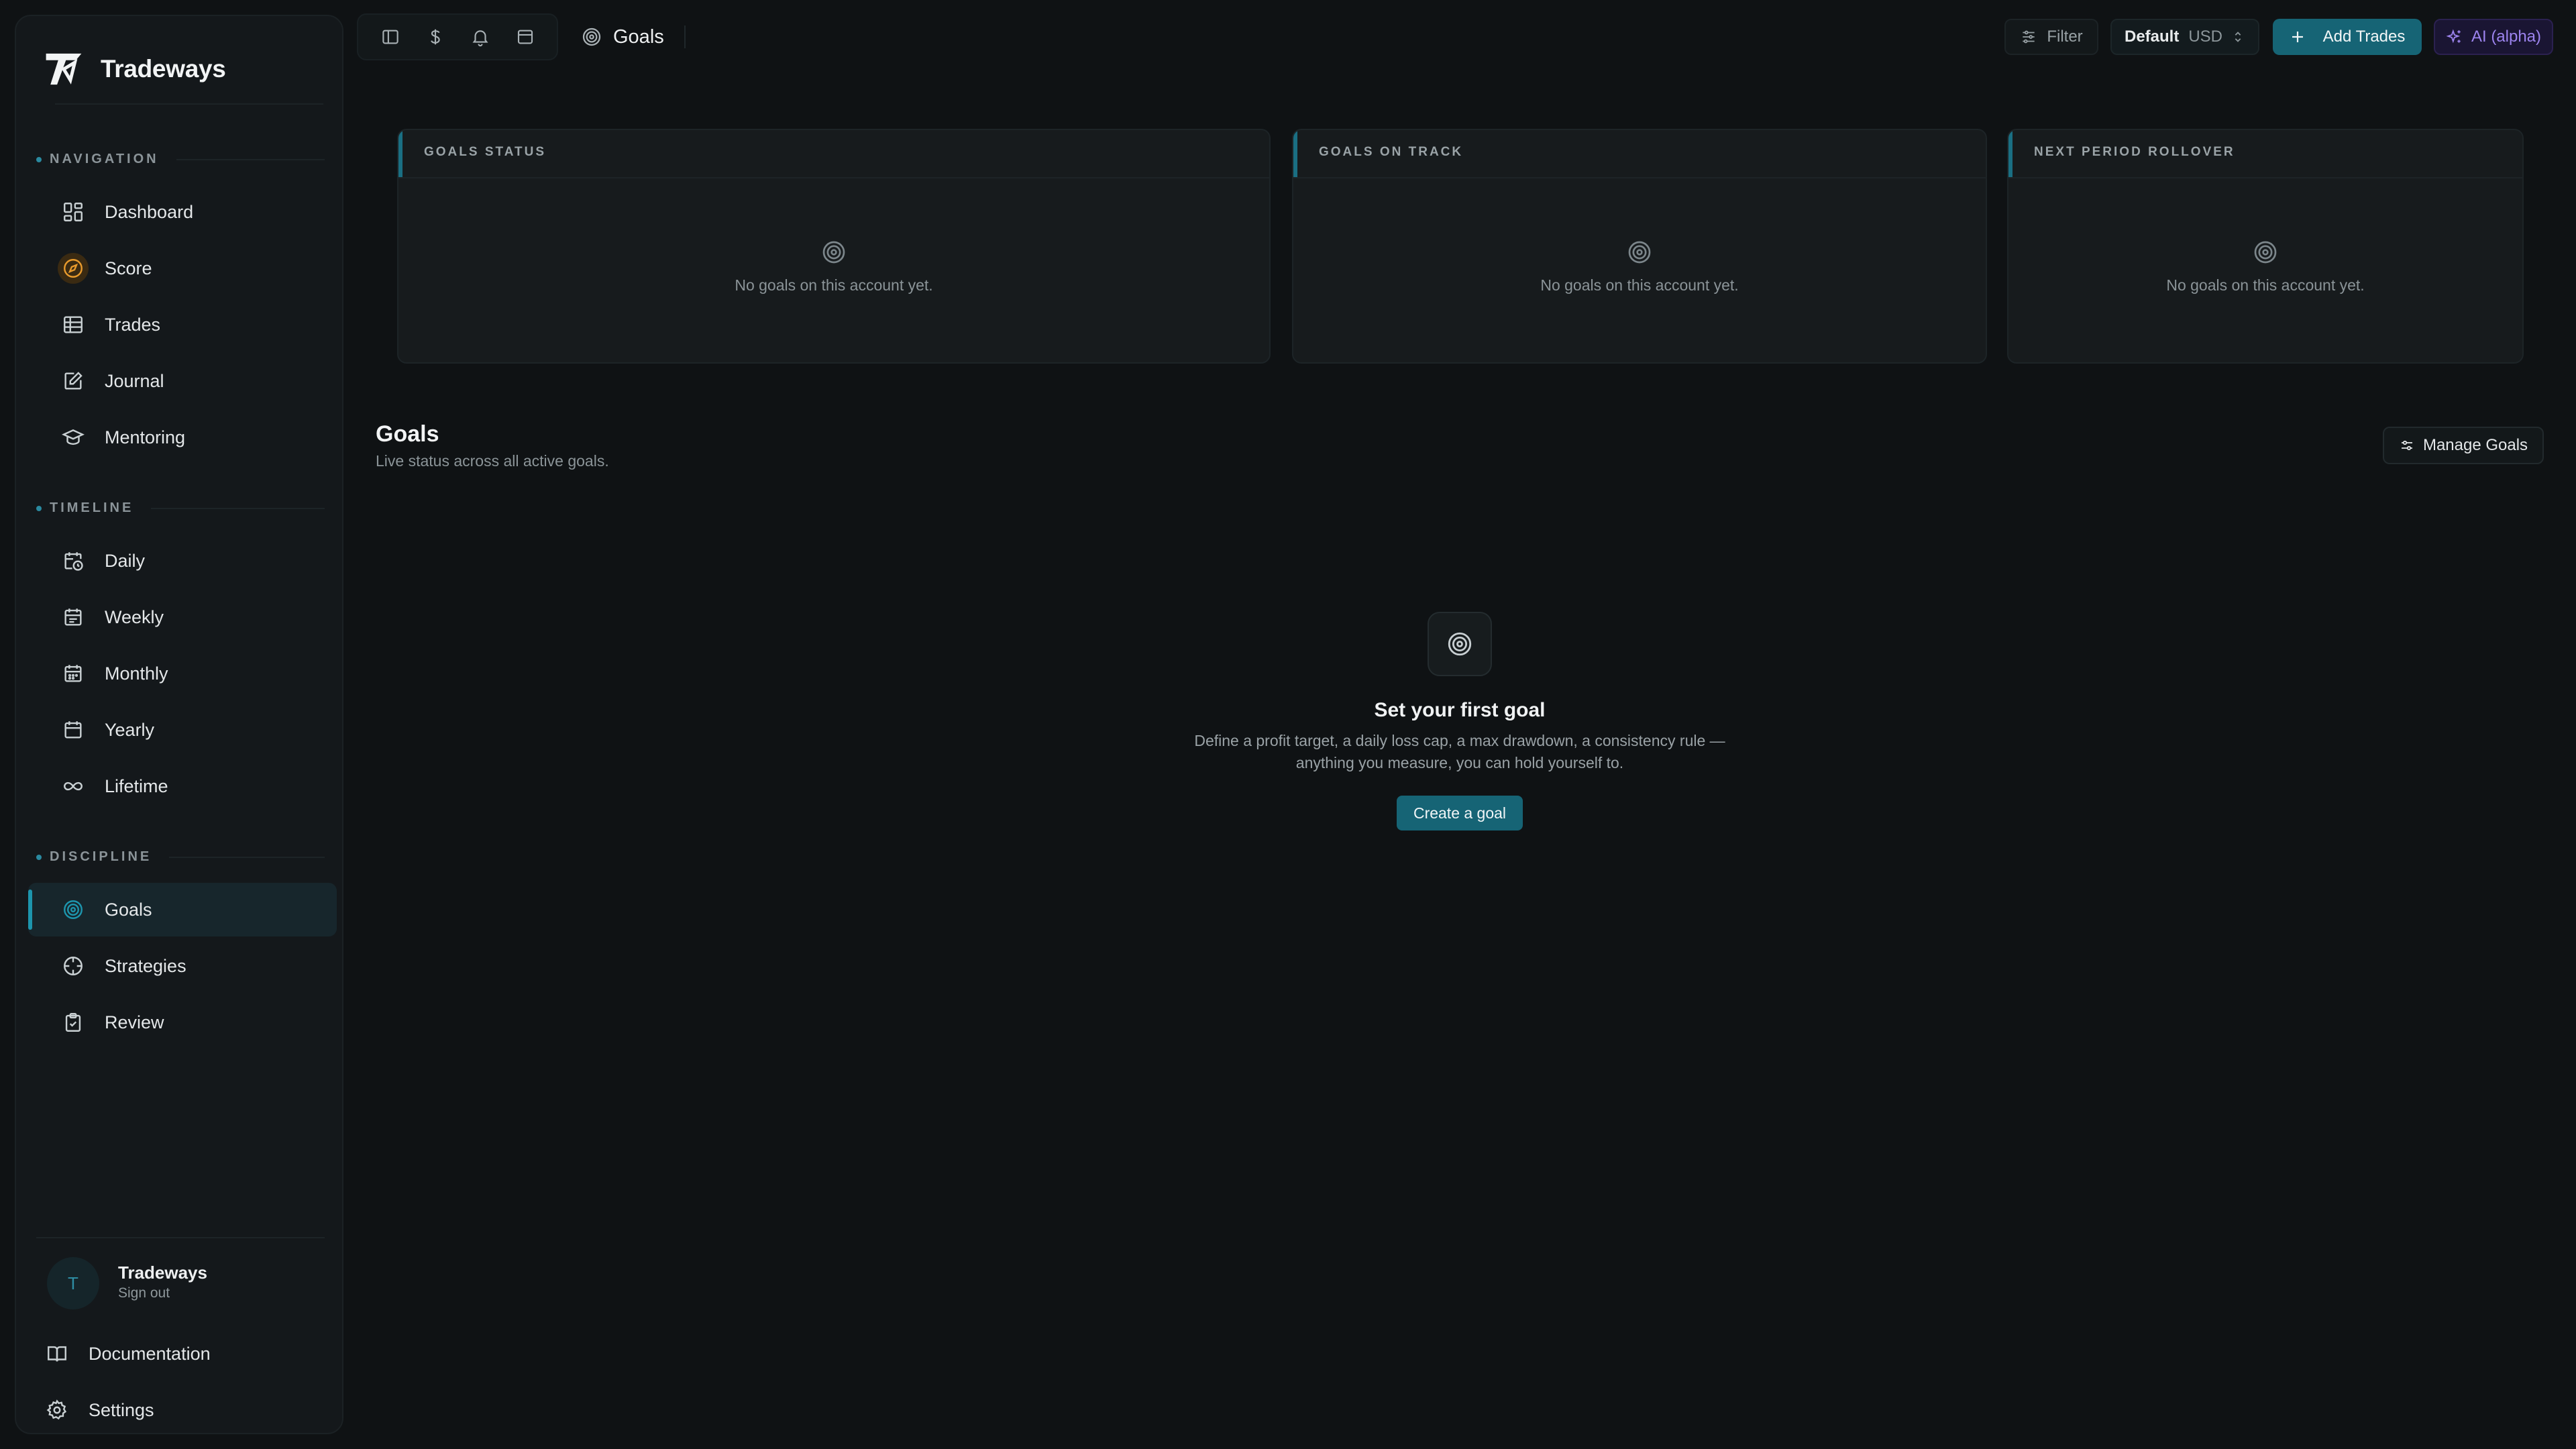 Image resolution: width=2576 pixels, height=1449 pixels. I want to click on user-profile: T Tradeways Sign out, so click(179, 1282).